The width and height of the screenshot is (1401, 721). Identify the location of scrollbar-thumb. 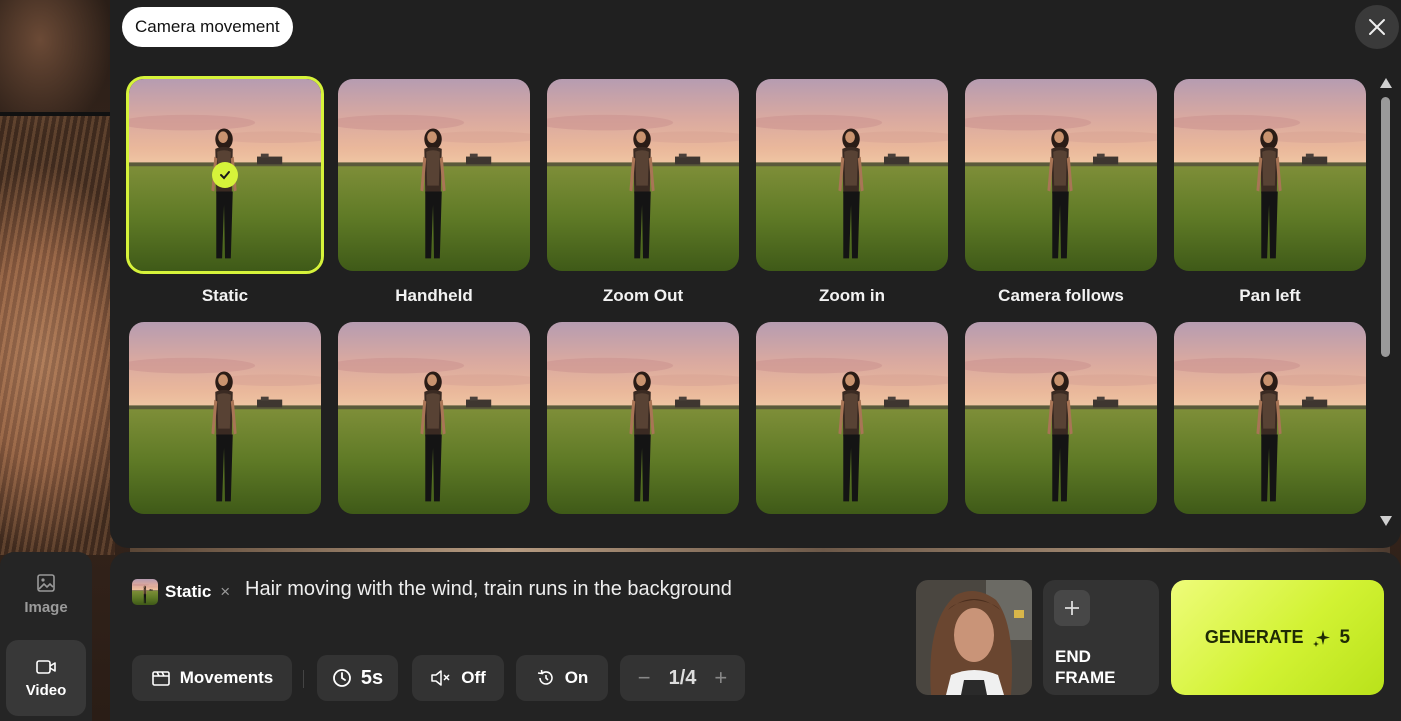
(1385, 227).